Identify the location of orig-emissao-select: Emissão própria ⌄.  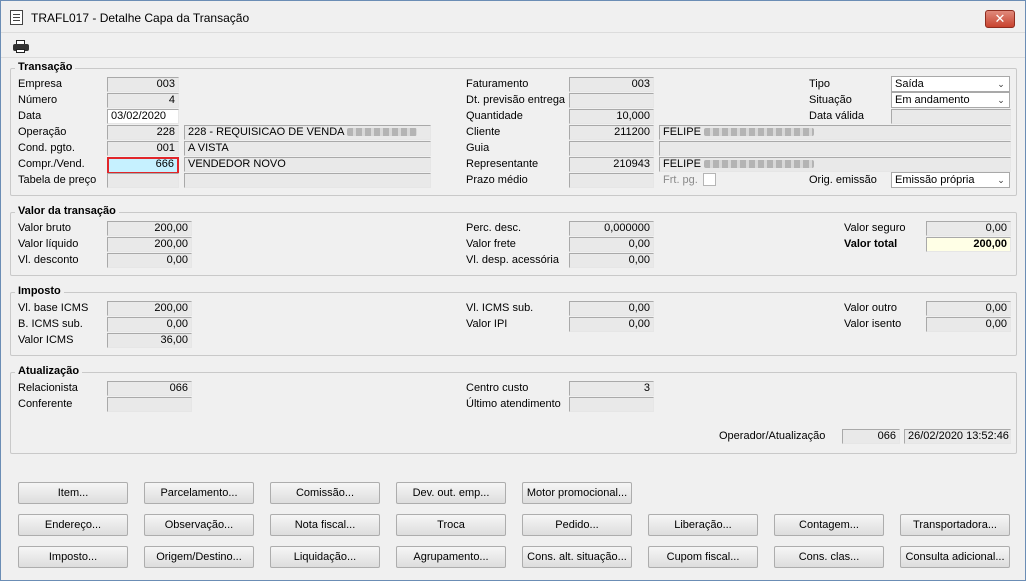
(950, 180).